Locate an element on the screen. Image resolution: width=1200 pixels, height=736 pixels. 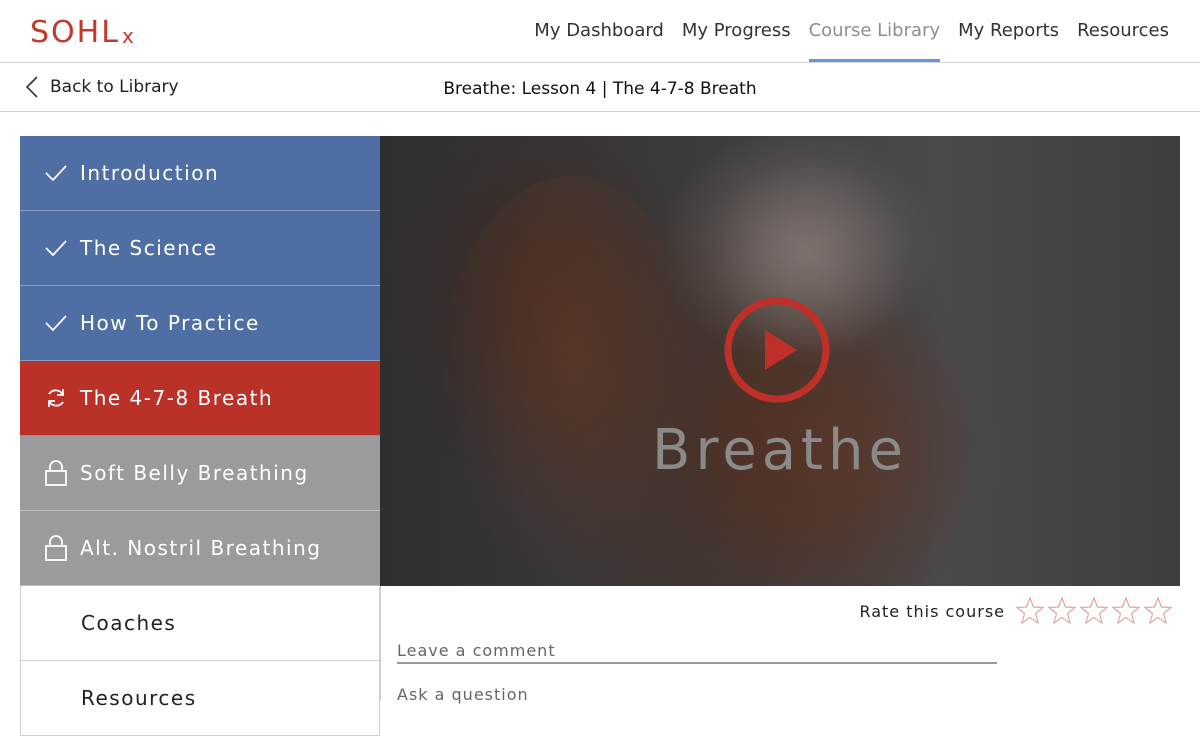
star-rating is located at coordinates (1093, 611).